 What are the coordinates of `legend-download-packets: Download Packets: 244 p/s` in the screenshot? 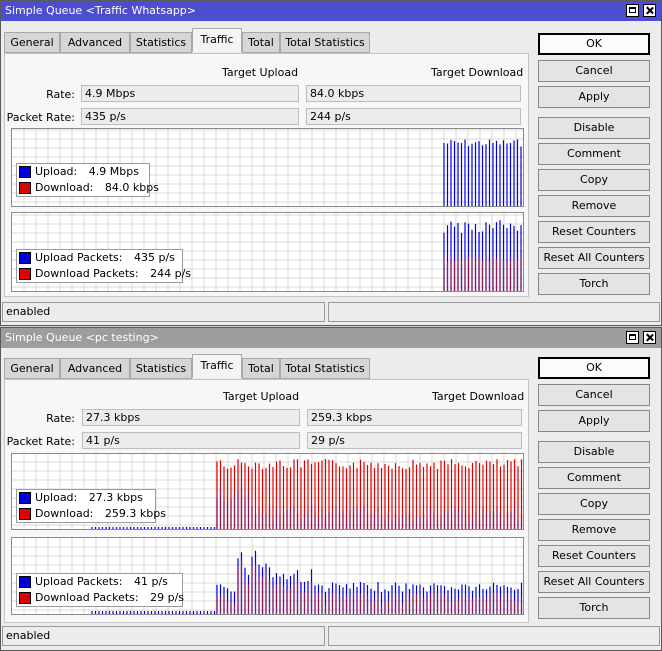 It's located at (104, 274).